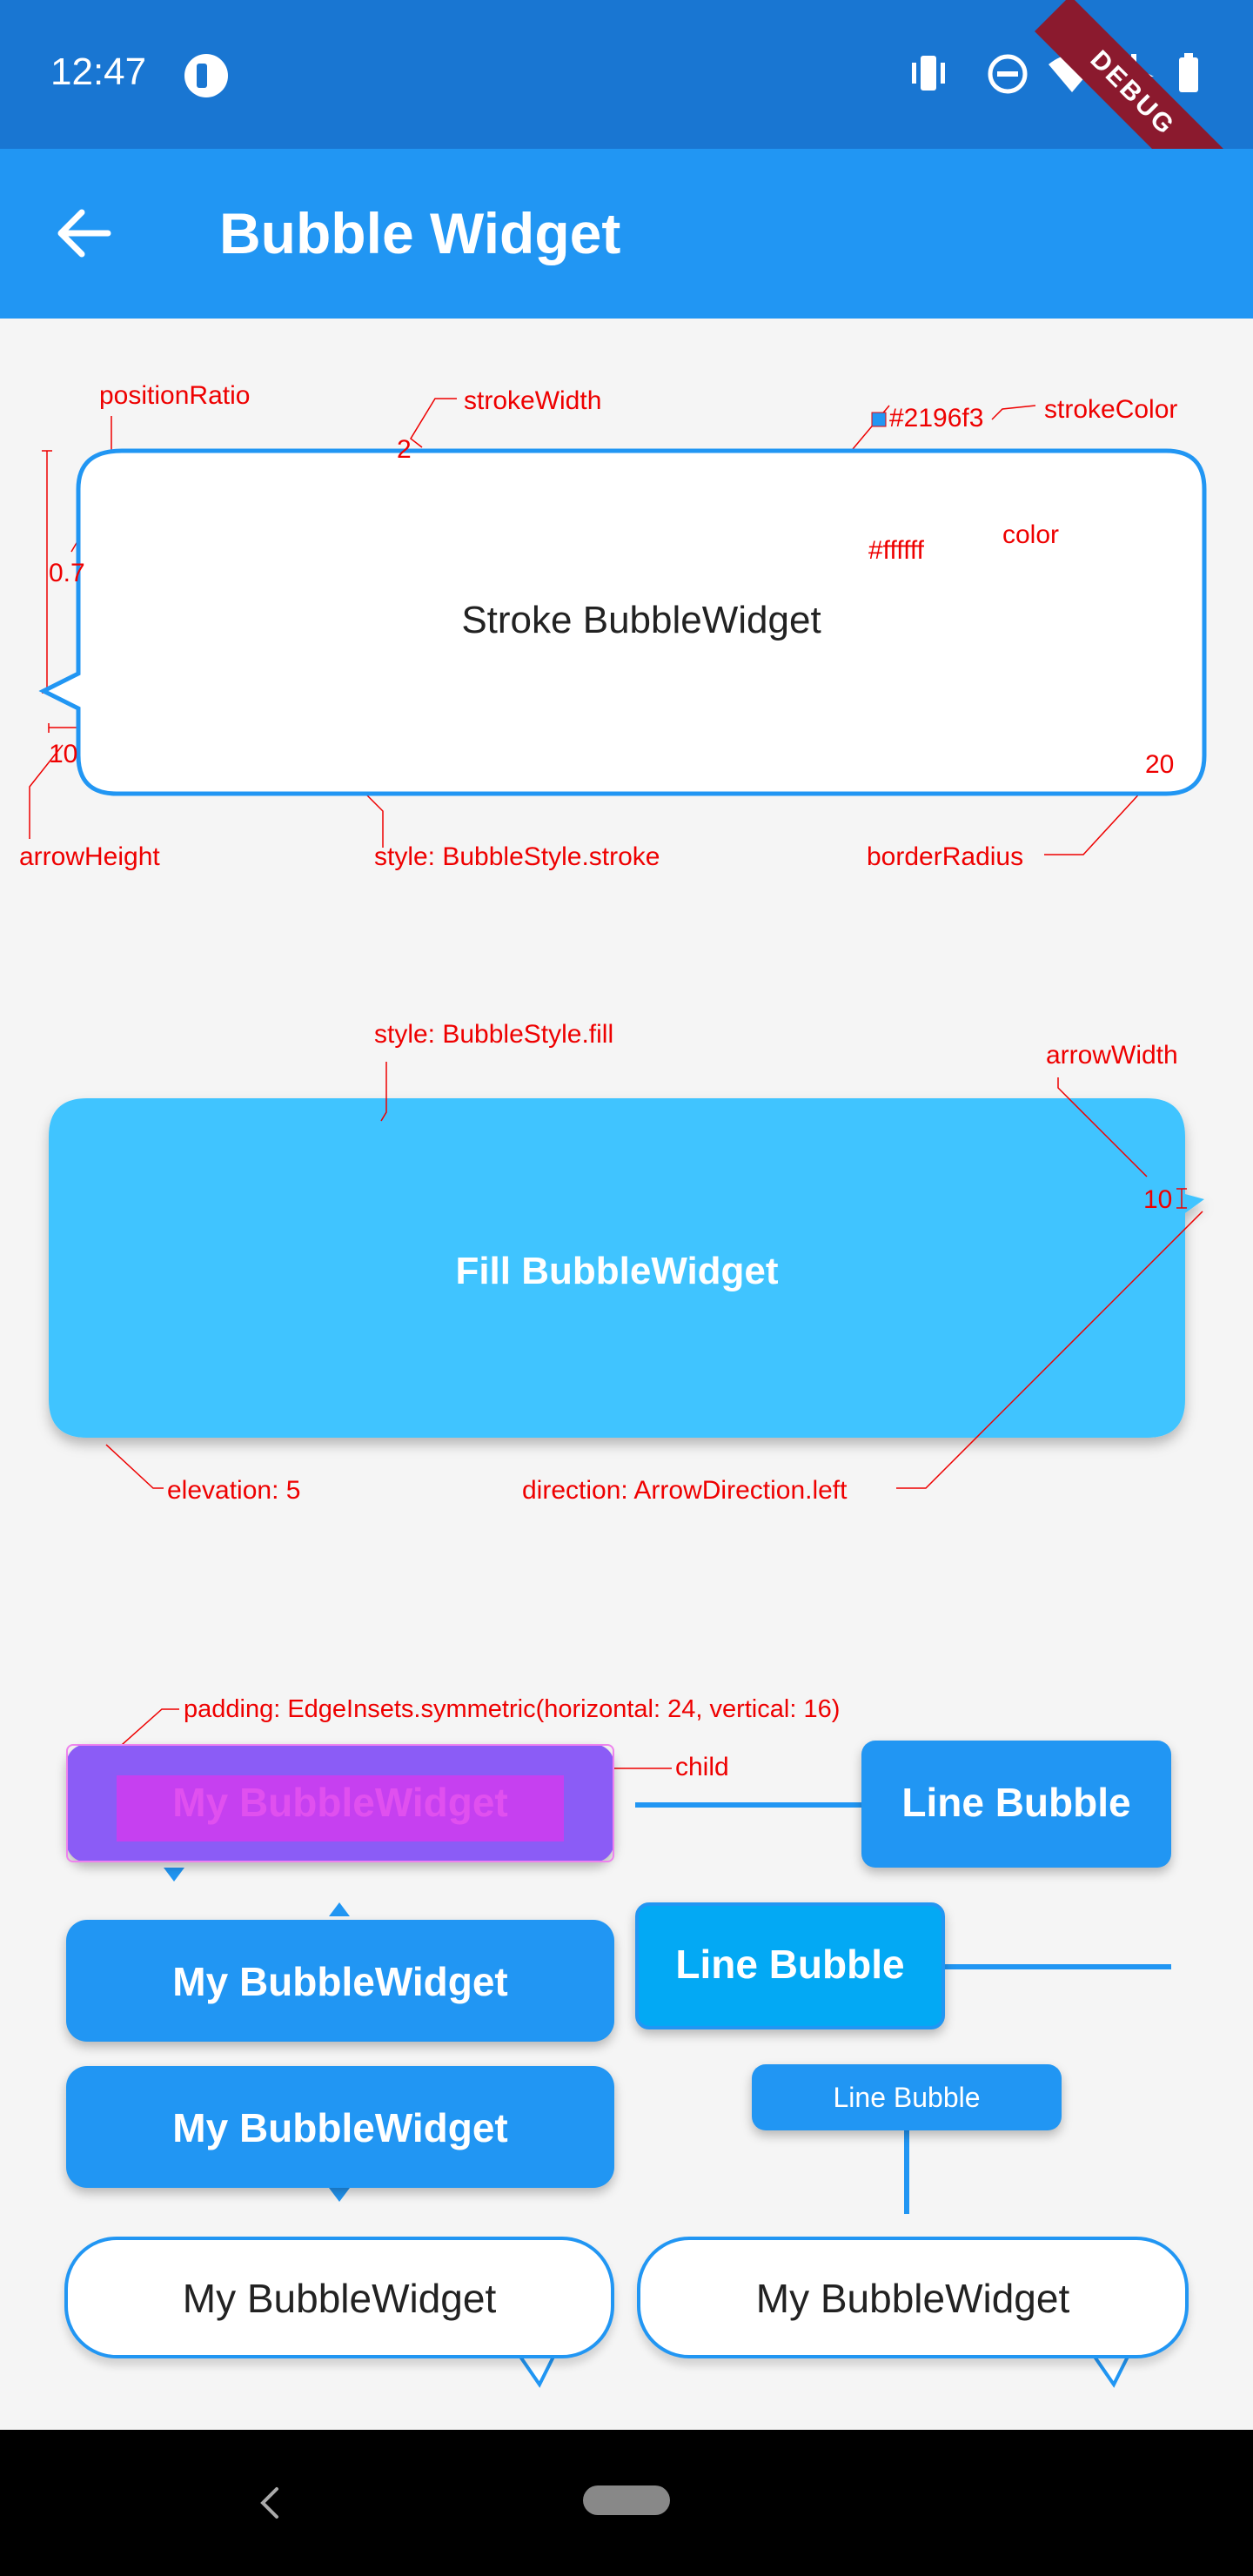 This screenshot has width=1253, height=2576. I want to click on line-bubble-2: Line Bubble, so click(790, 1966).